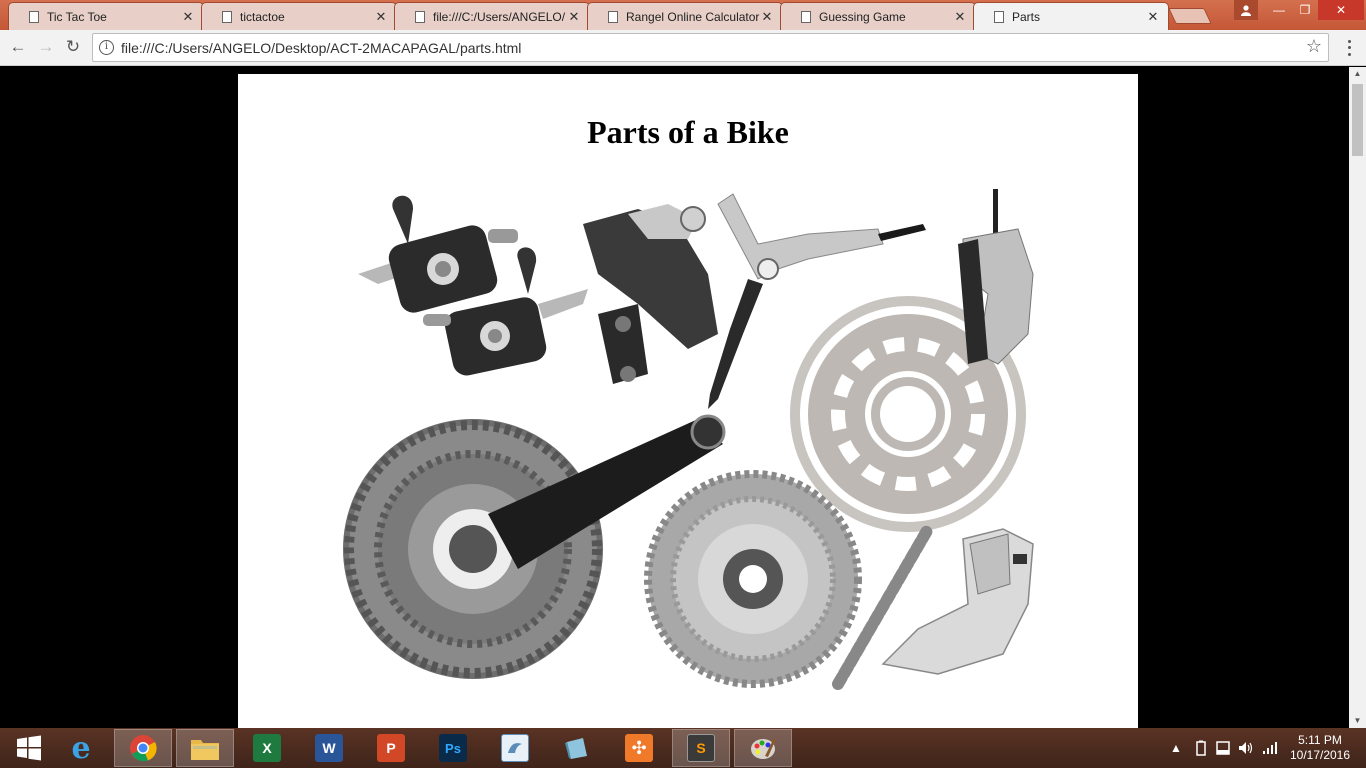  I want to click on cassette-illustration, so click(753, 579).